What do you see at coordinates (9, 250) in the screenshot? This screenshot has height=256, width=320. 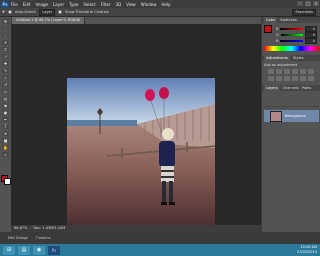 I see `start-button: ⊞` at bounding box center [9, 250].